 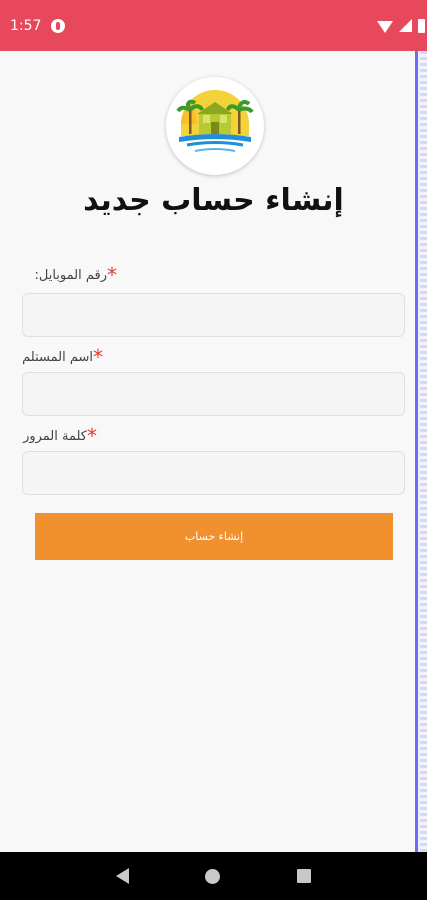 I want to click on navigation-bar, so click(x=213, y=876).